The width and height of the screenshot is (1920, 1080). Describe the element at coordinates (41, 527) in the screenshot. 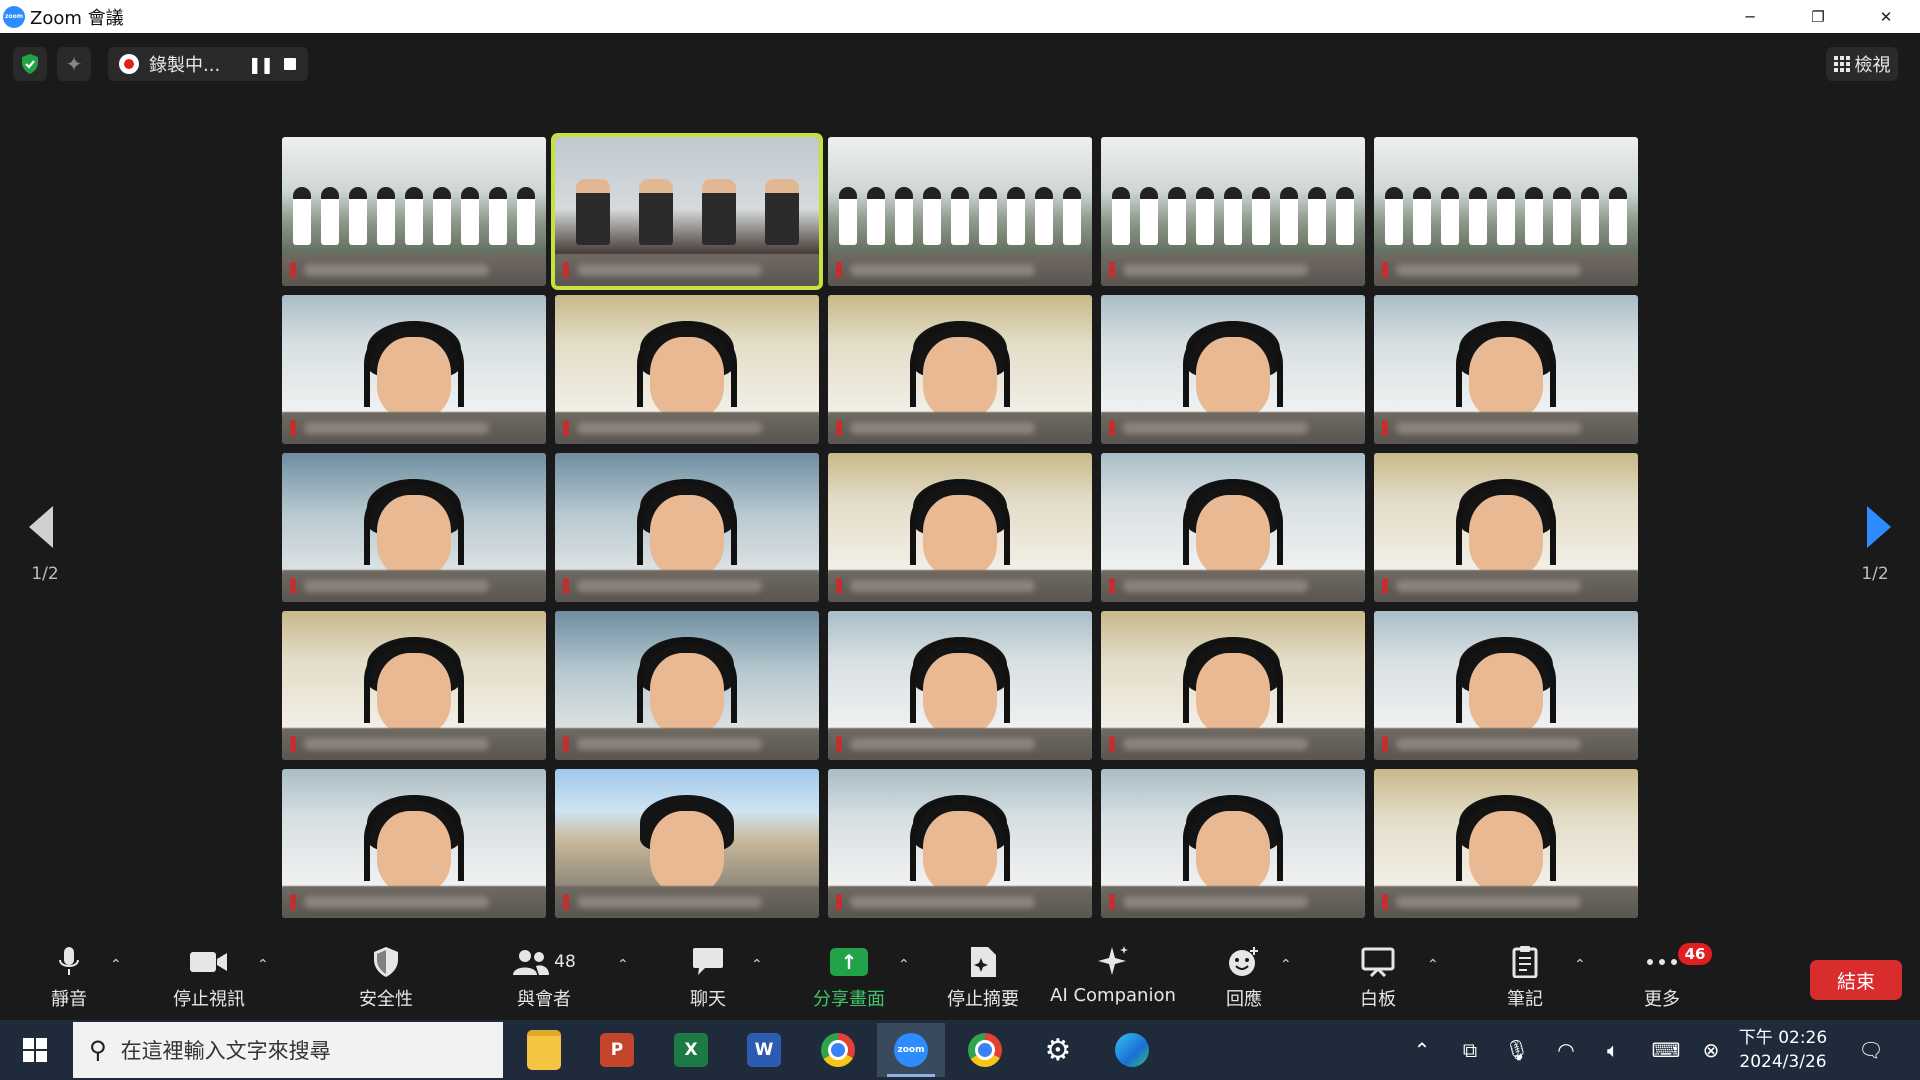

I see `arrow-left-icon` at that location.